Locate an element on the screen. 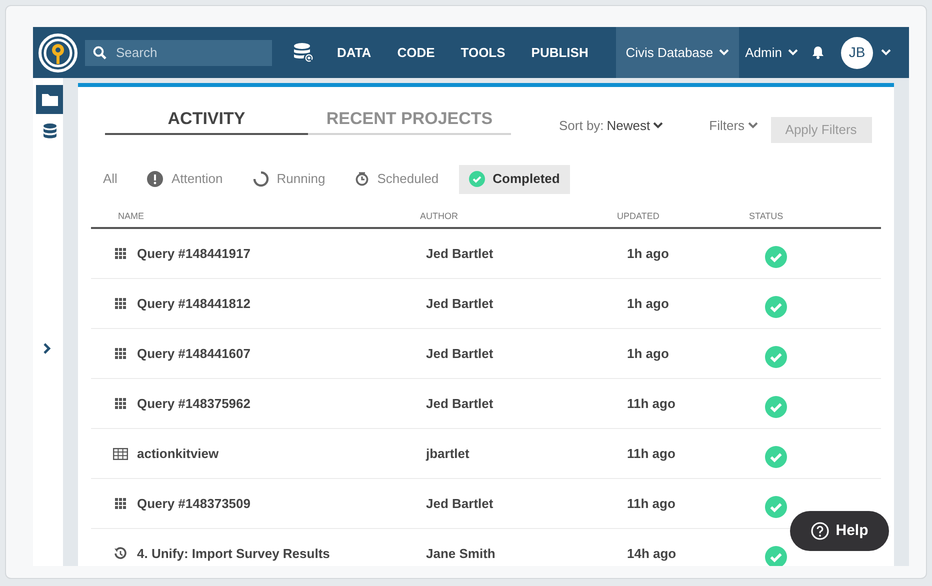 The height and width of the screenshot is (586, 932). search-icon is located at coordinates (100, 53).